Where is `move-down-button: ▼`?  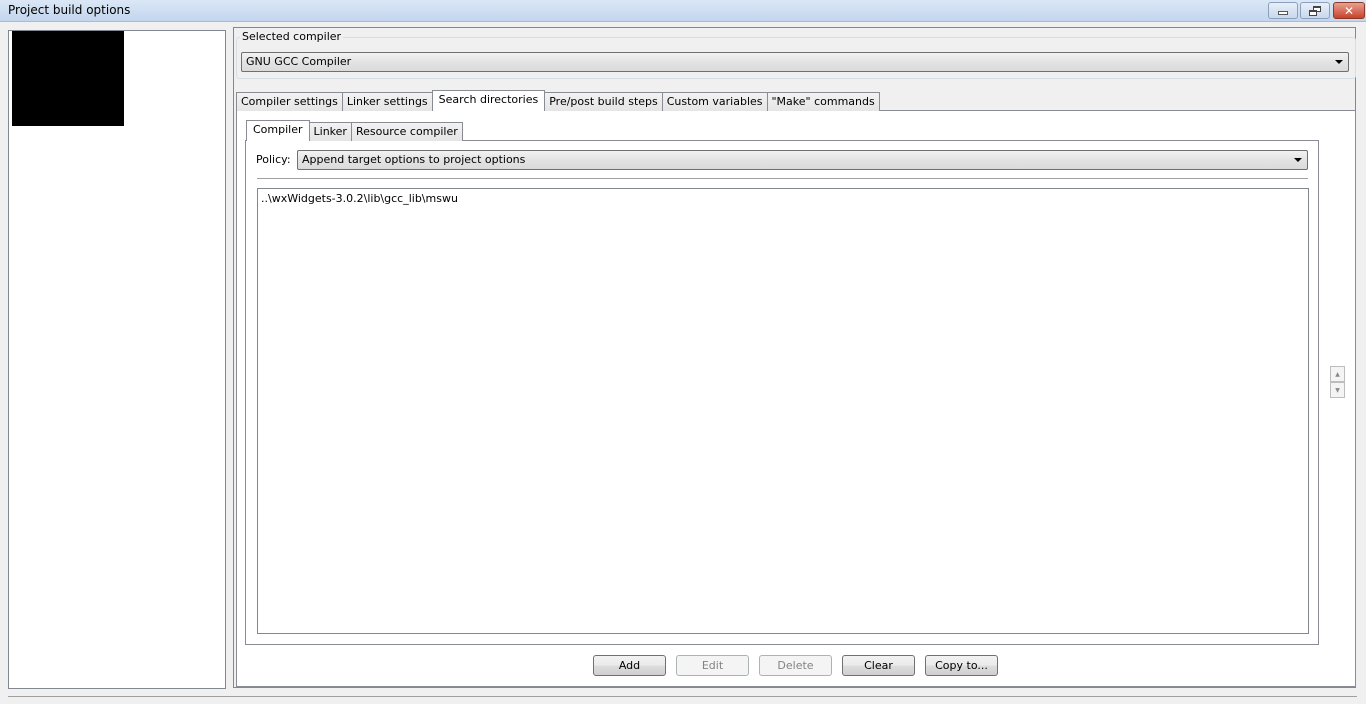
move-down-button: ▼ is located at coordinates (1337, 390).